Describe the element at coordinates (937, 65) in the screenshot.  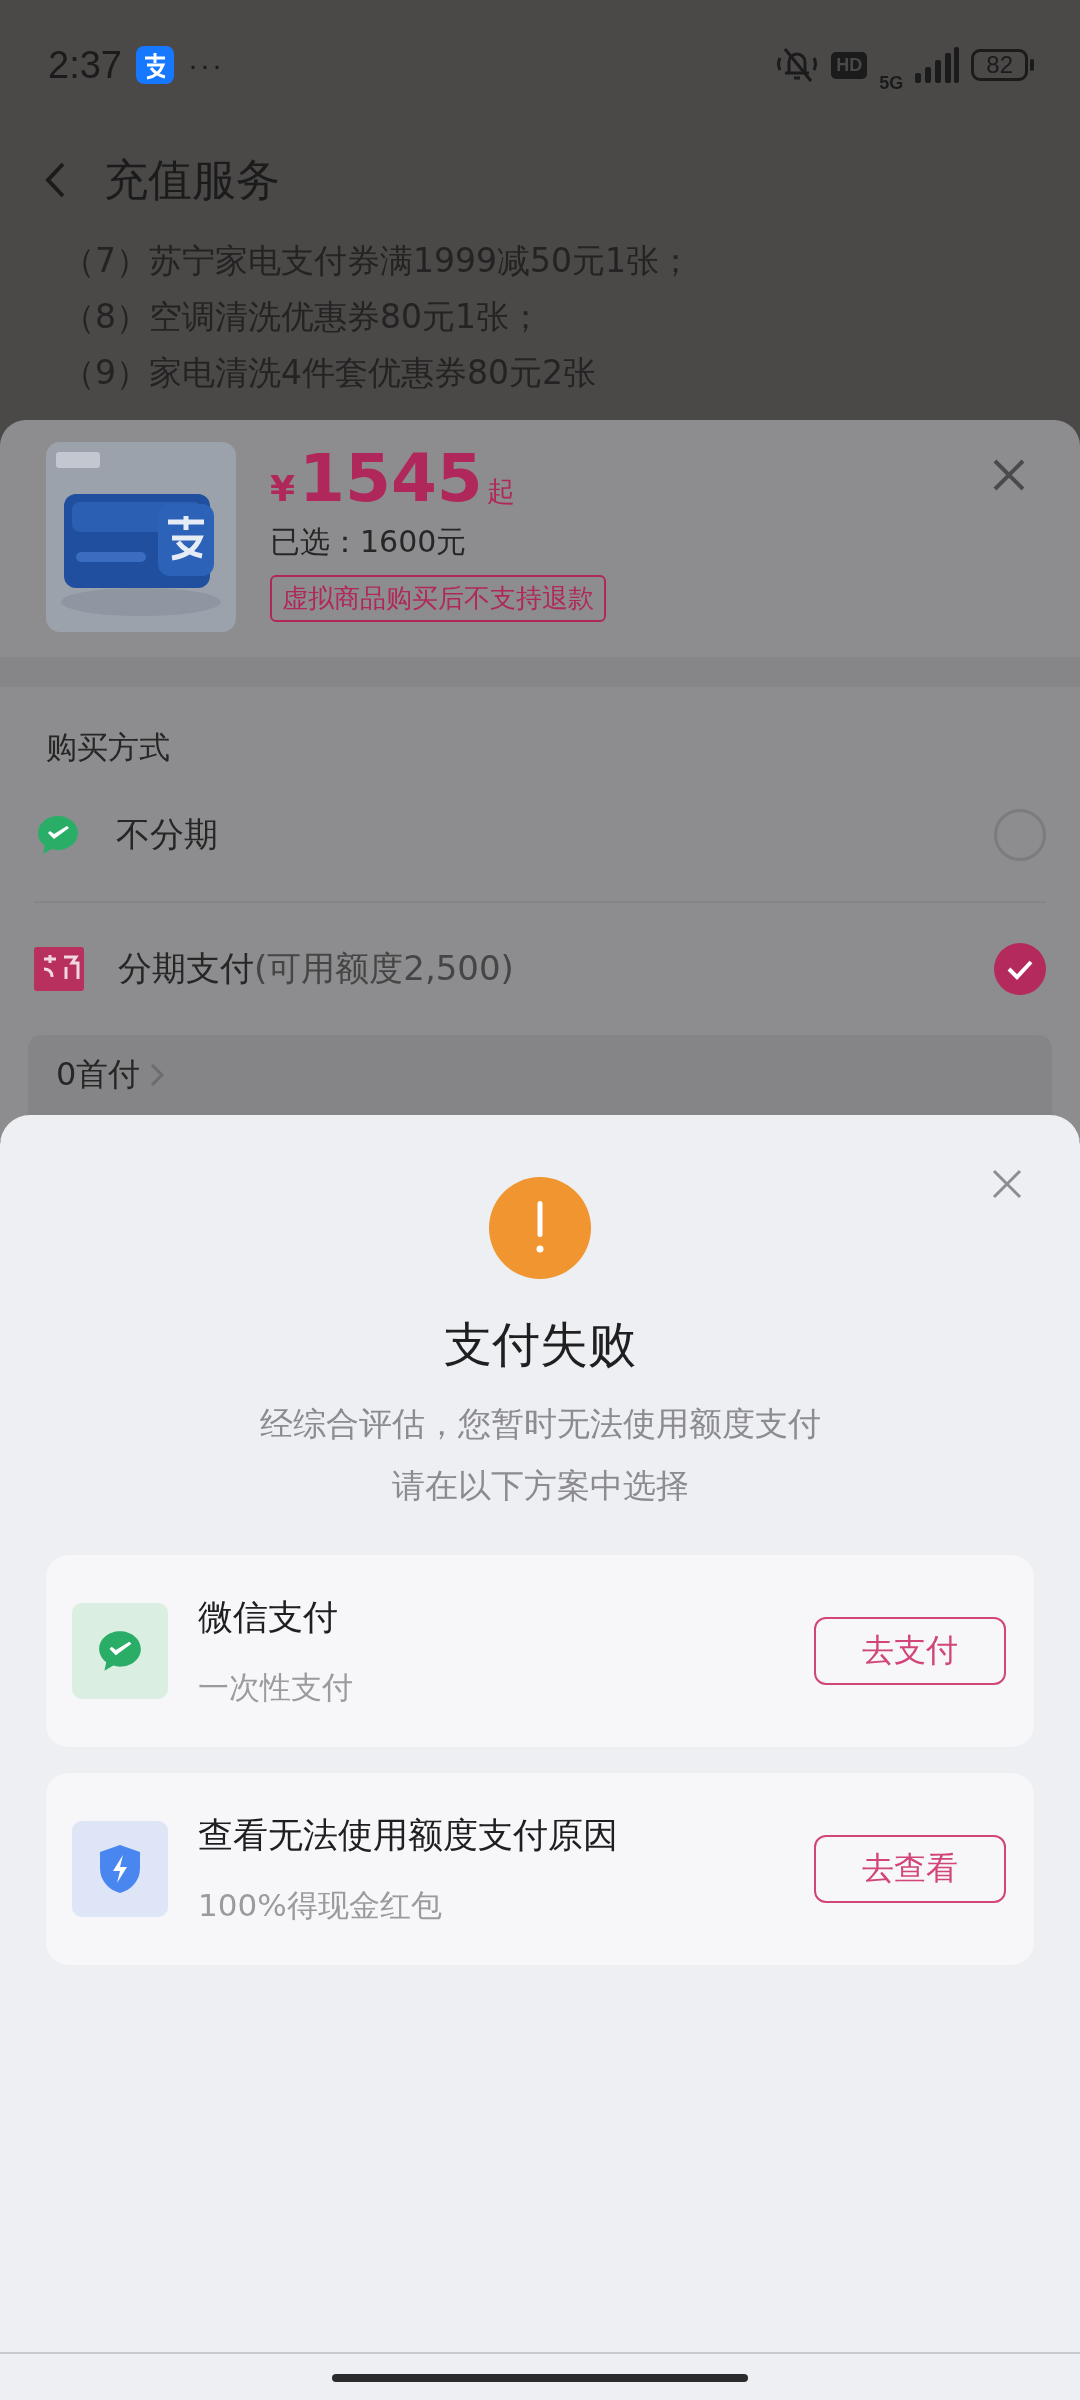
I see `signal-icon` at that location.